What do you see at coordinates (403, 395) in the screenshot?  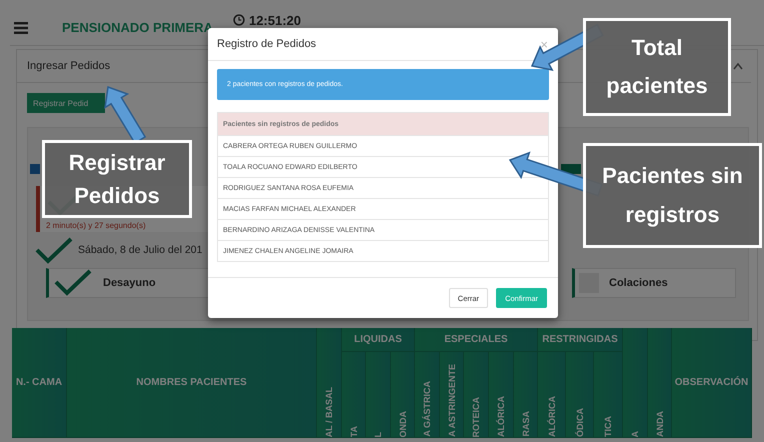 I see `column-header: ONDA` at bounding box center [403, 395].